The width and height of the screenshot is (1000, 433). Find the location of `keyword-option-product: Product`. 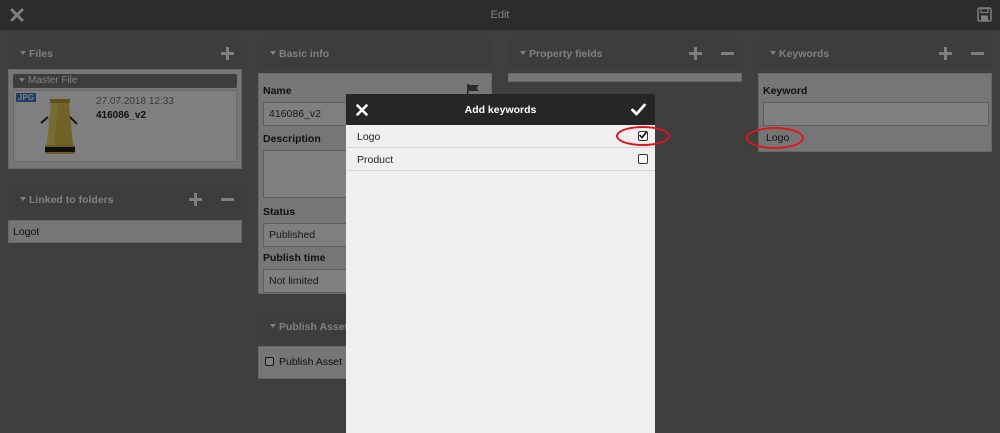

keyword-option-product: Product is located at coordinates (500, 159).